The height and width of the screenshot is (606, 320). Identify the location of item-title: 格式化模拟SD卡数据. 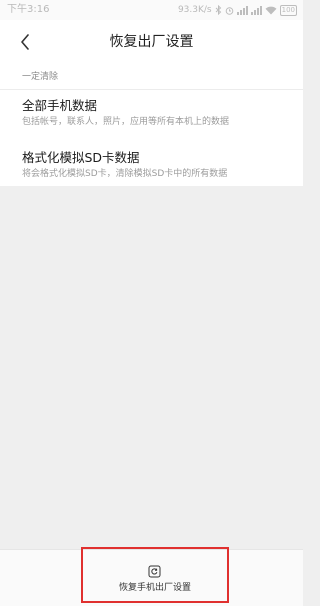
(81, 157).